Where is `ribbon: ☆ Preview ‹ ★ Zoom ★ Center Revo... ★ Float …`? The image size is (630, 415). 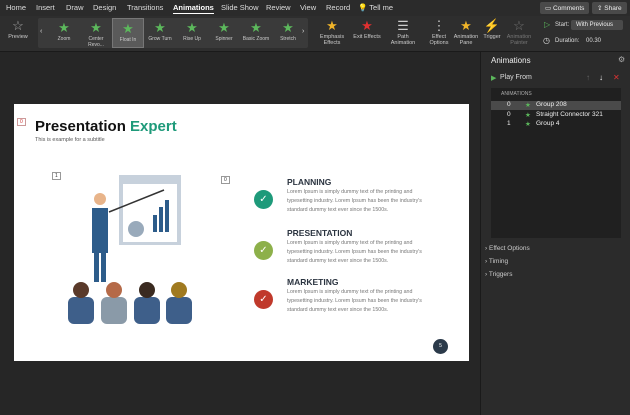 ribbon: ☆ Preview ‹ ★ Zoom ★ Center Revo... ★ Float … is located at coordinates (315, 34).